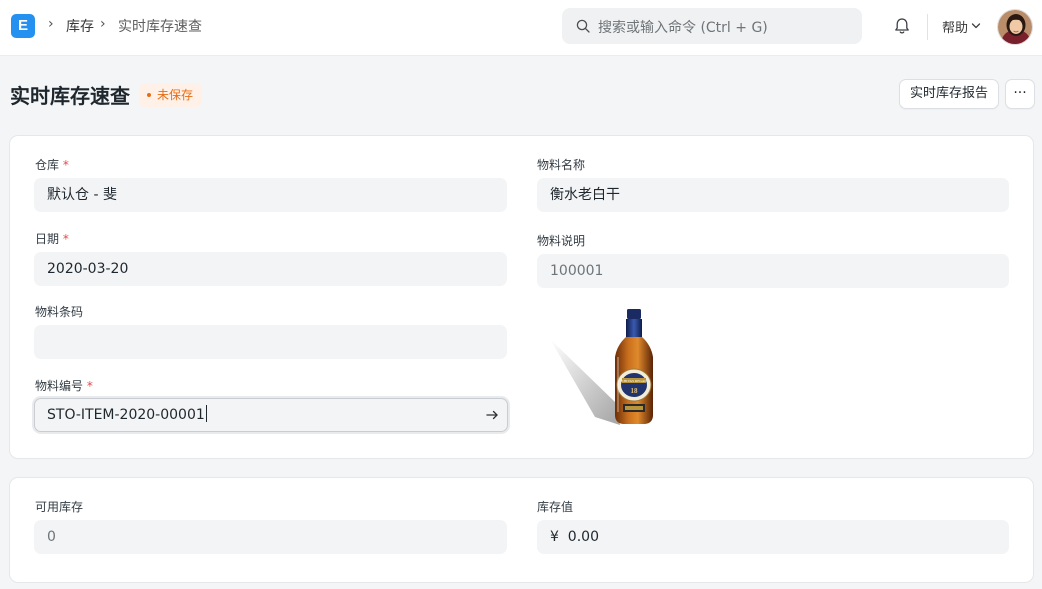 The width and height of the screenshot is (1042, 589). What do you see at coordinates (1020, 94) in the screenshot?
I see `more-actions-button: ···` at bounding box center [1020, 94].